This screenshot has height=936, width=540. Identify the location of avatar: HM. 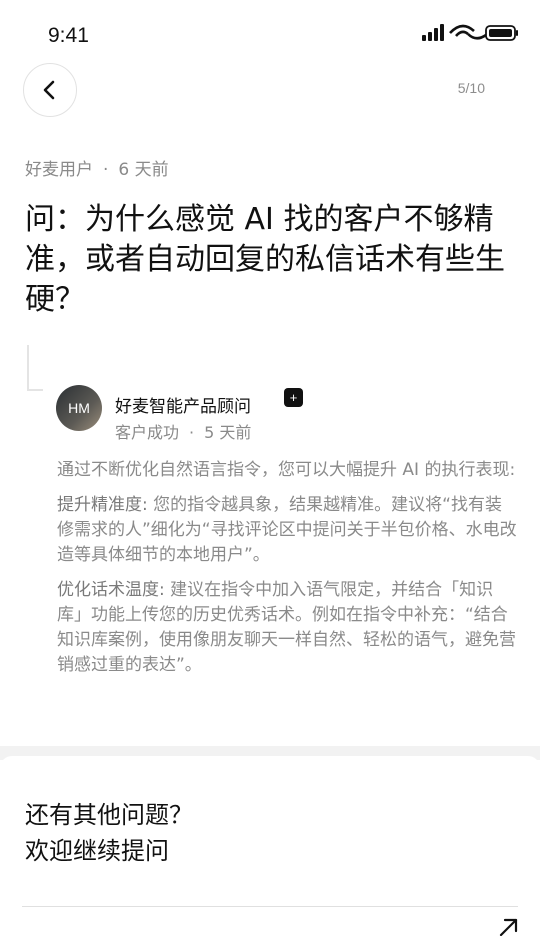
(79, 408).